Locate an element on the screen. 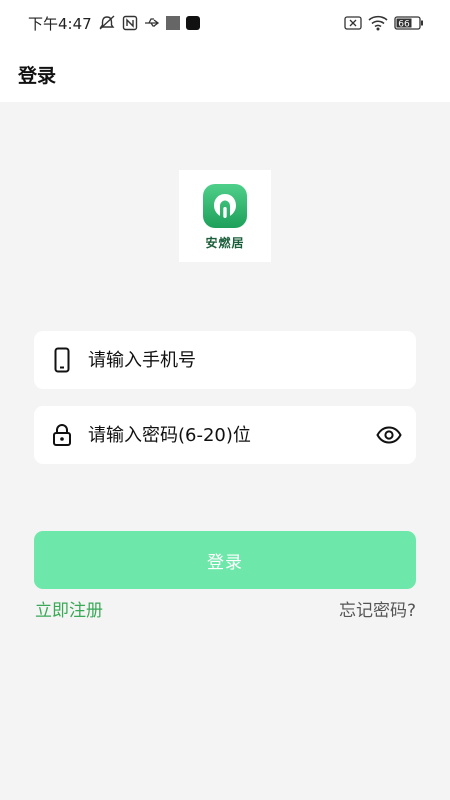 Image resolution: width=450 pixels, height=800 pixels. battery-icon: 66 is located at coordinates (409, 23).